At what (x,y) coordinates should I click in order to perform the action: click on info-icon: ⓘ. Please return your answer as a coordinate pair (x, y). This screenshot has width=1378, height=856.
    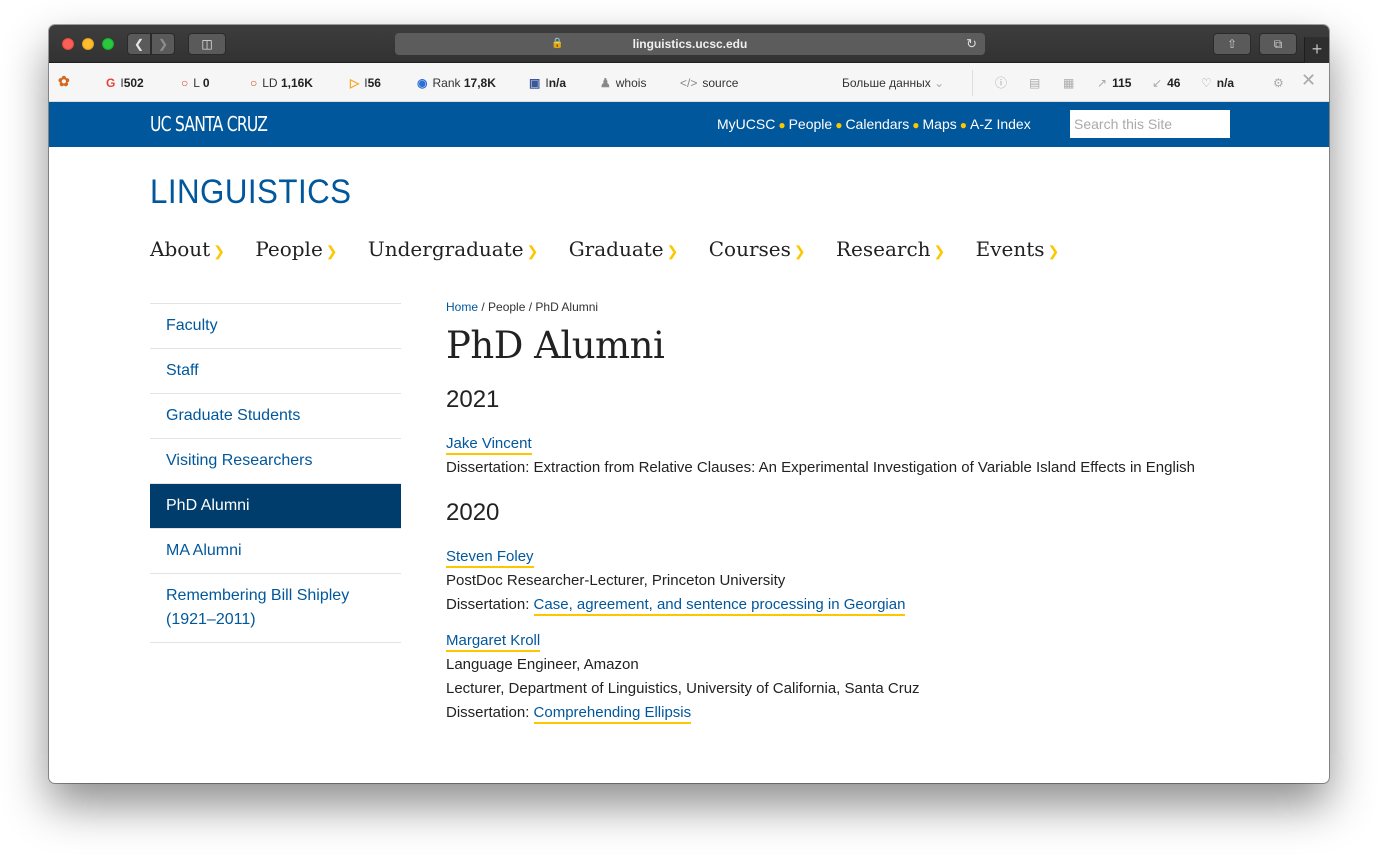
    Looking at the image, I should click on (1001, 83).